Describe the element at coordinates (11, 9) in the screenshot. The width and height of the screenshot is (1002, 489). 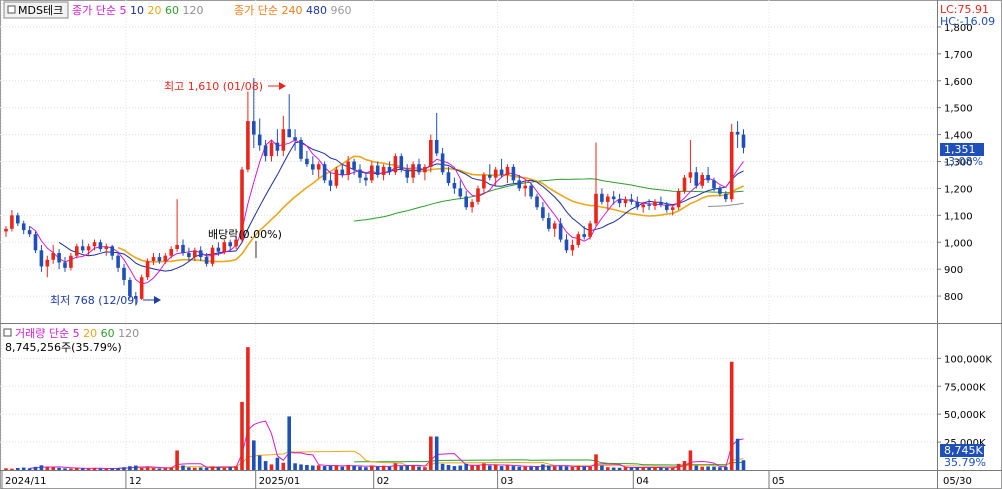
I see `dropdown-icon` at that location.